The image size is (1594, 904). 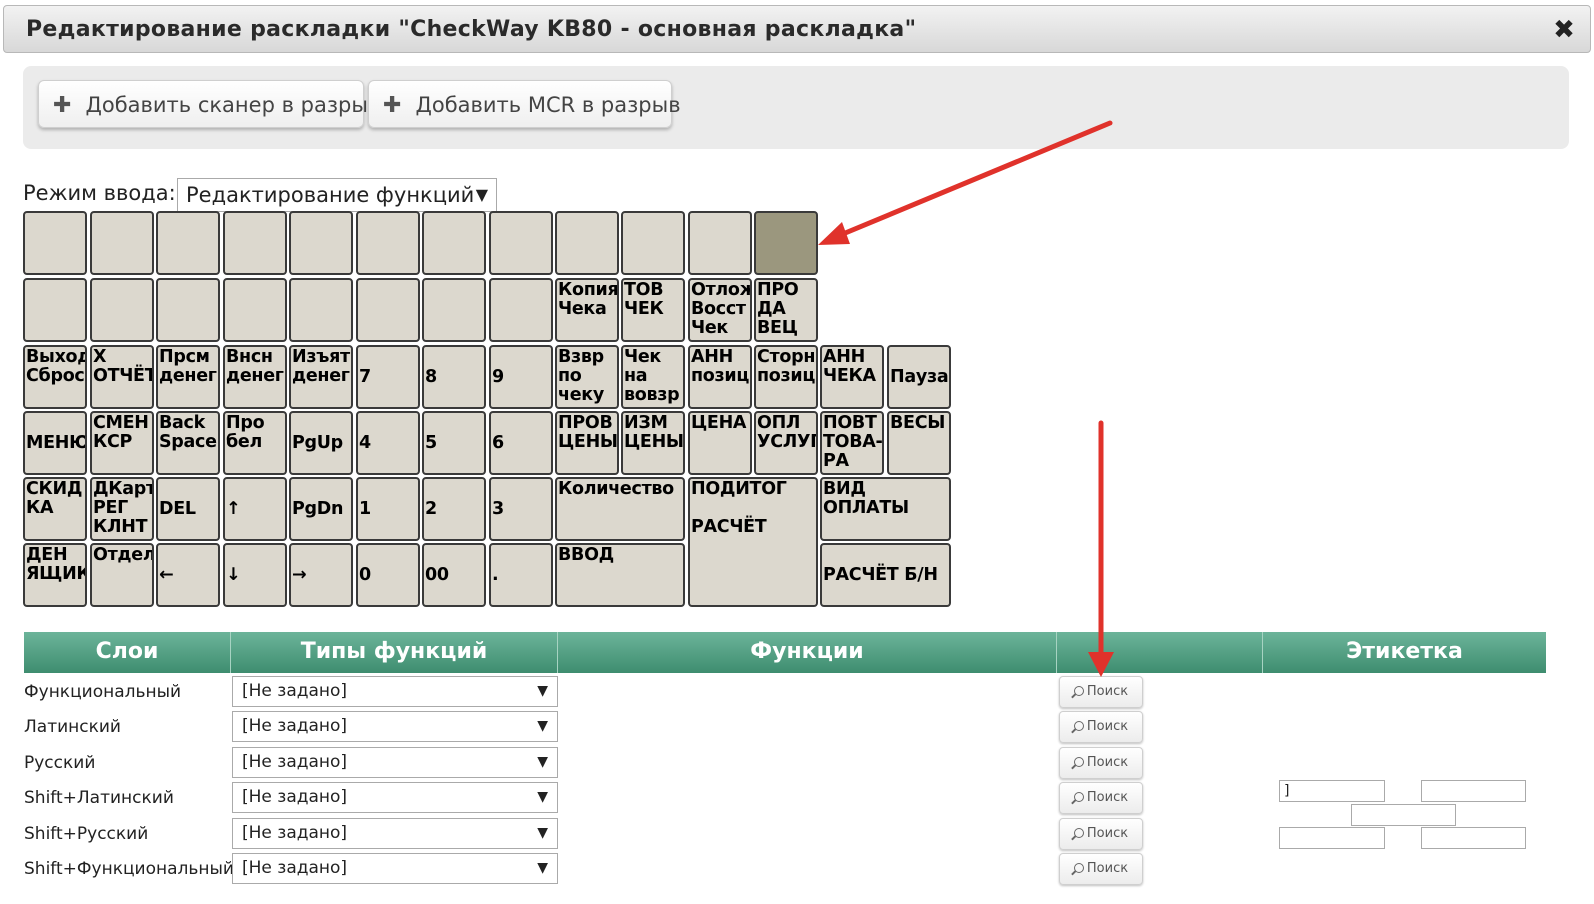 I want to click on key-r5-c5: PgDn, so click(x=321, y=509).